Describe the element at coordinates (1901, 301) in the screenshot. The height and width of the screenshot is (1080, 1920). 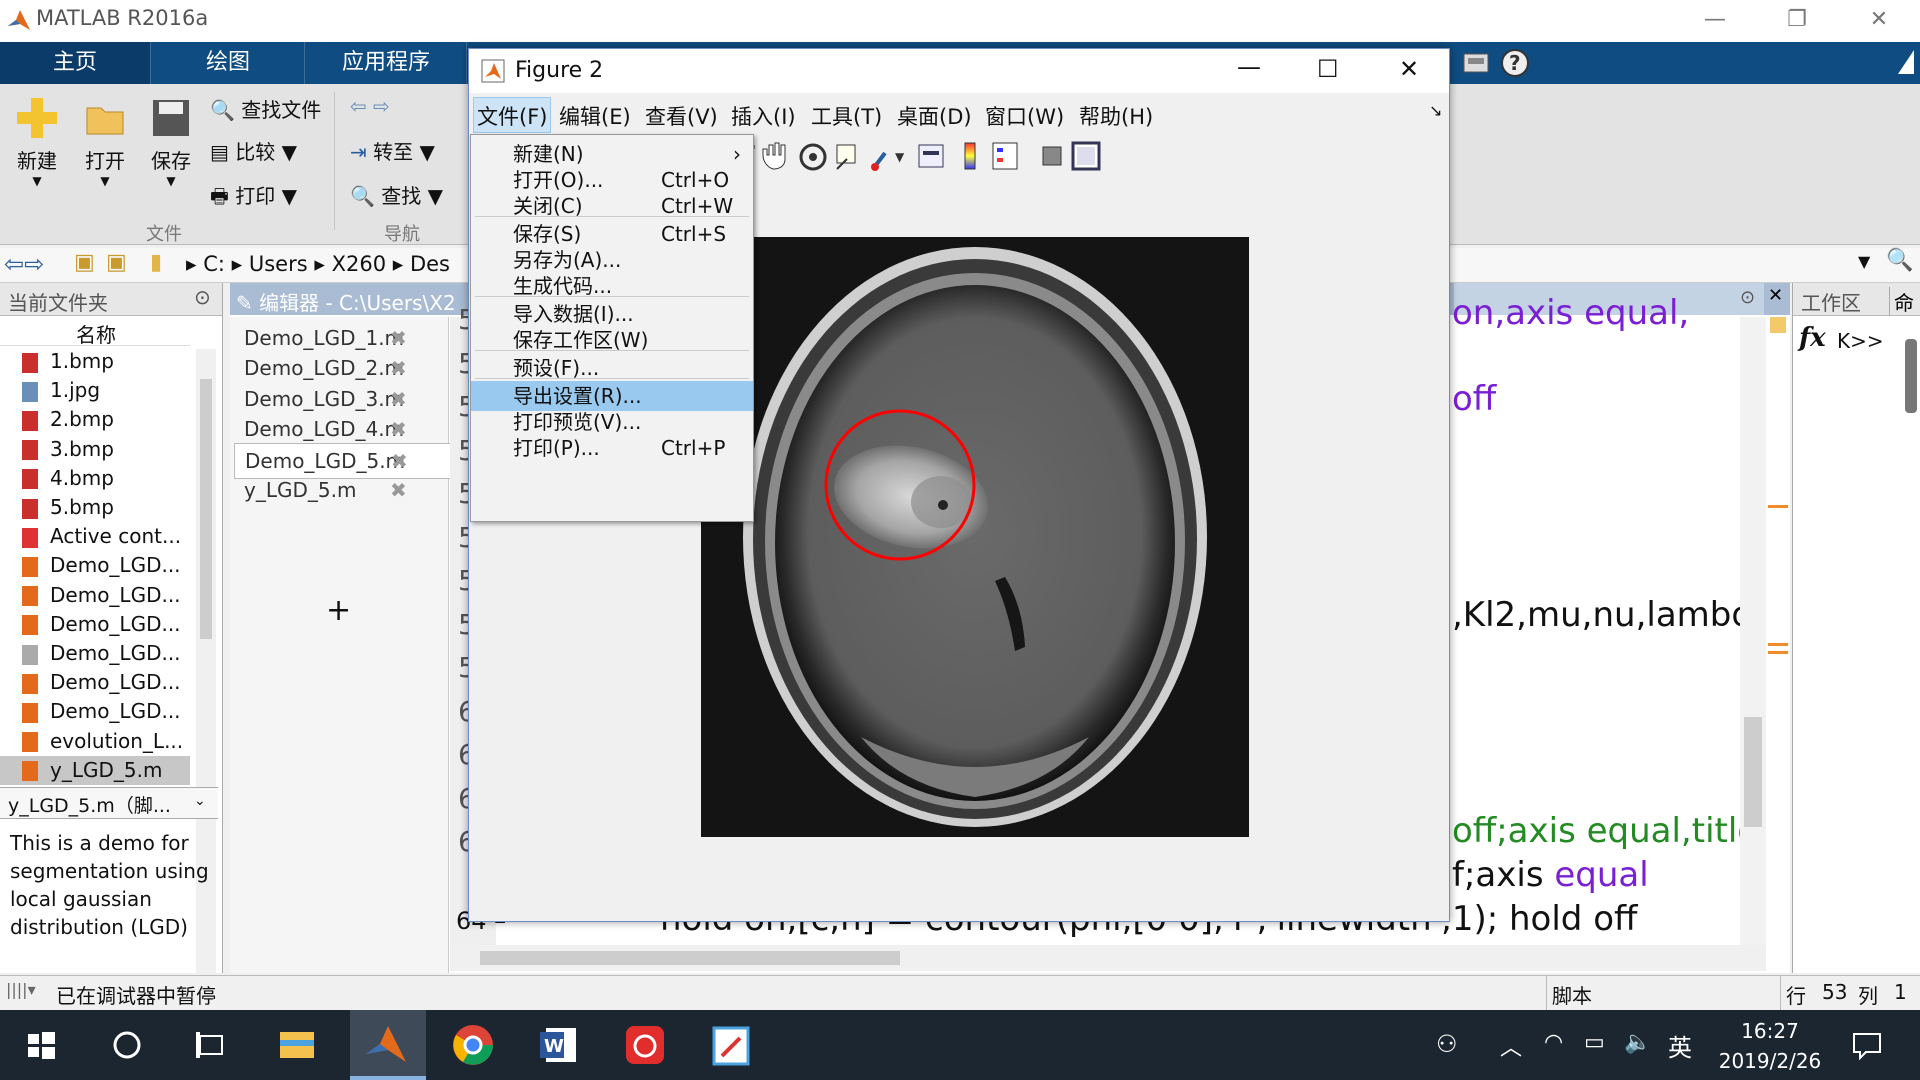
I see `command-window-tab: 命` at that location.